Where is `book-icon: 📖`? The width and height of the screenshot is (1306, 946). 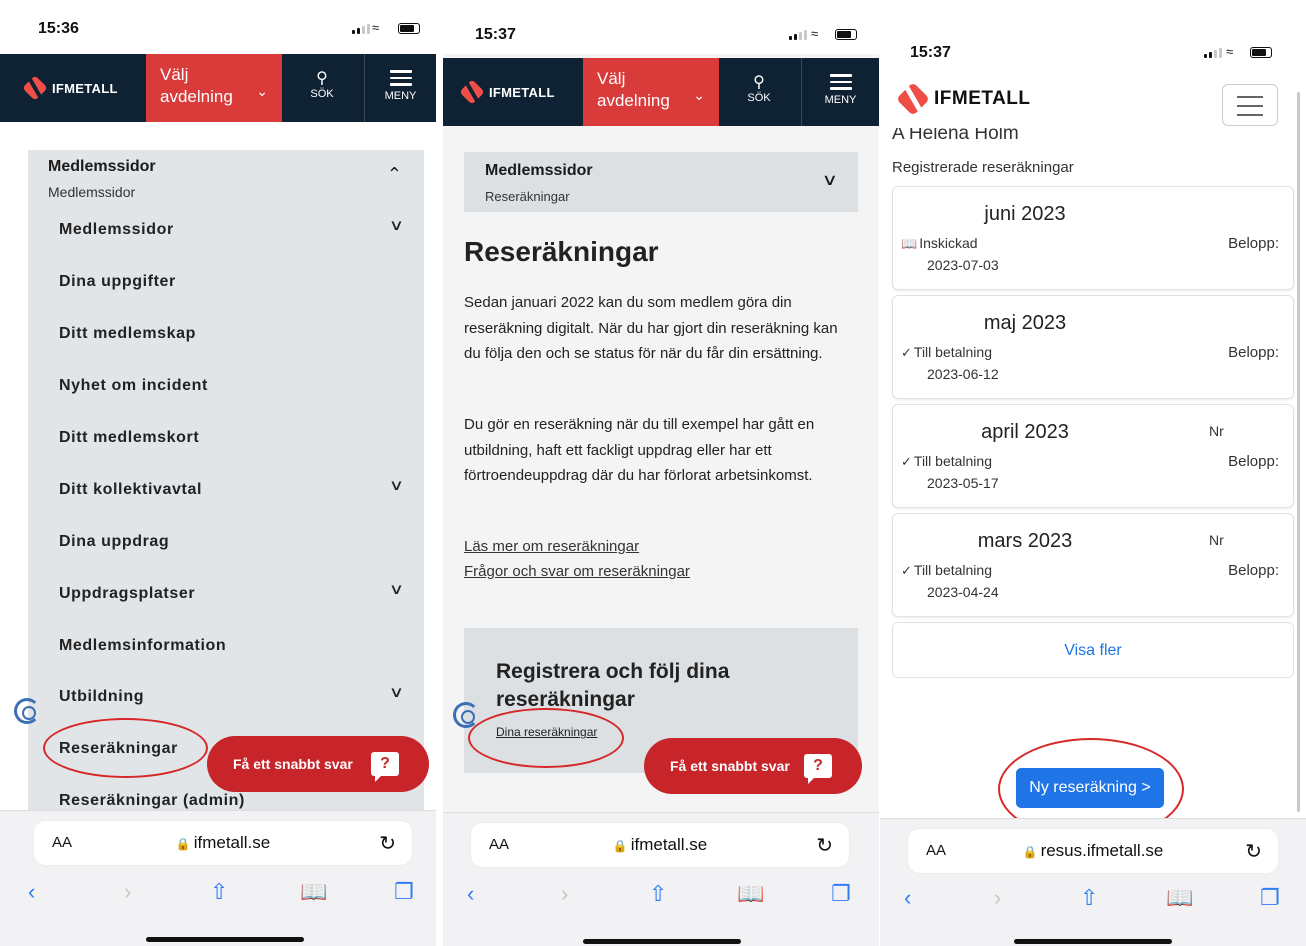
book-icon: 📖 is located at coordinates (909, 243).